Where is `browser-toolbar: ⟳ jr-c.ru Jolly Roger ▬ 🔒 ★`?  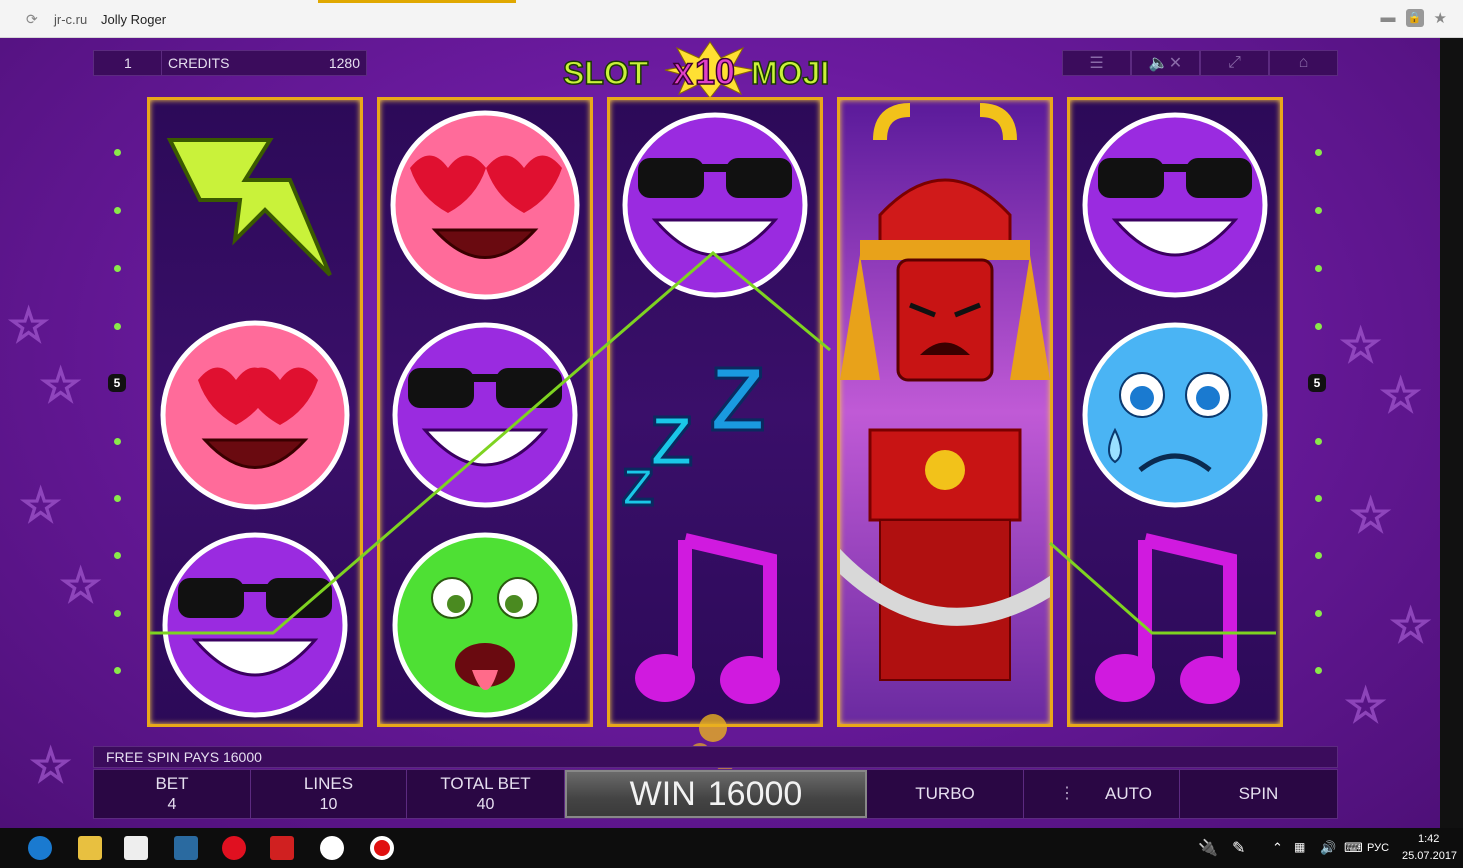
browser-toolbar: ⟳ jr-c.ru Jolly Roger ▬ 🔒 ★ is located at coordinates (731, 19).